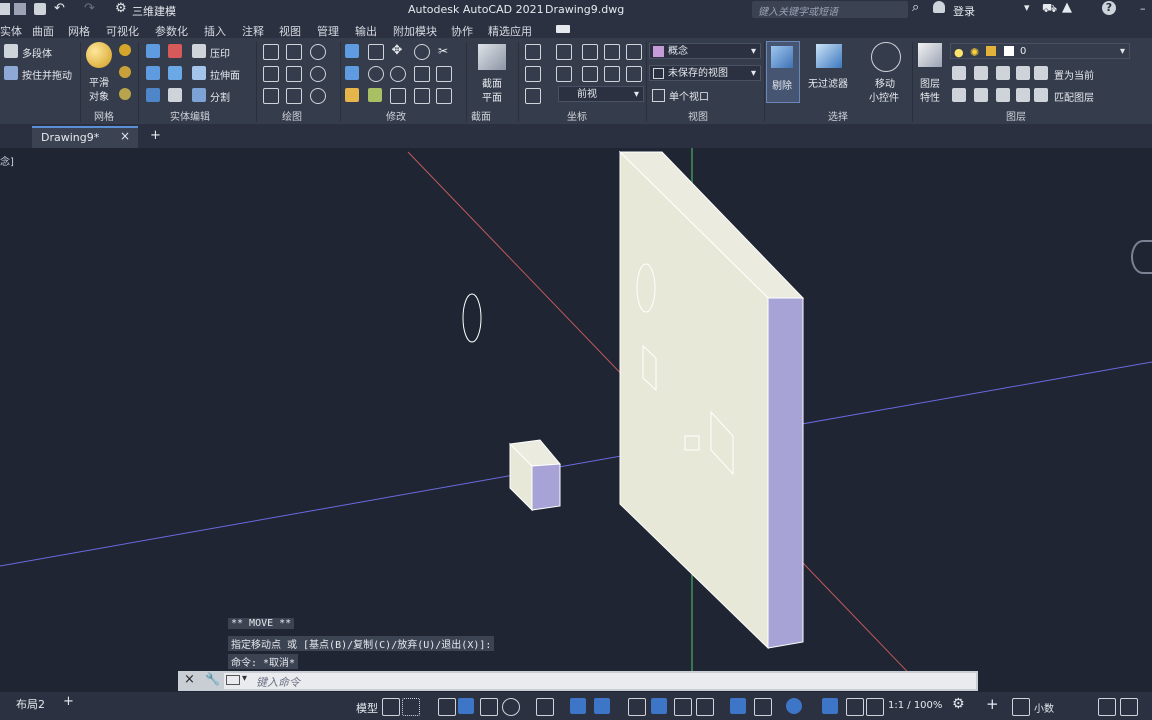  I want to click on plate-front-face, so click(694, 400).